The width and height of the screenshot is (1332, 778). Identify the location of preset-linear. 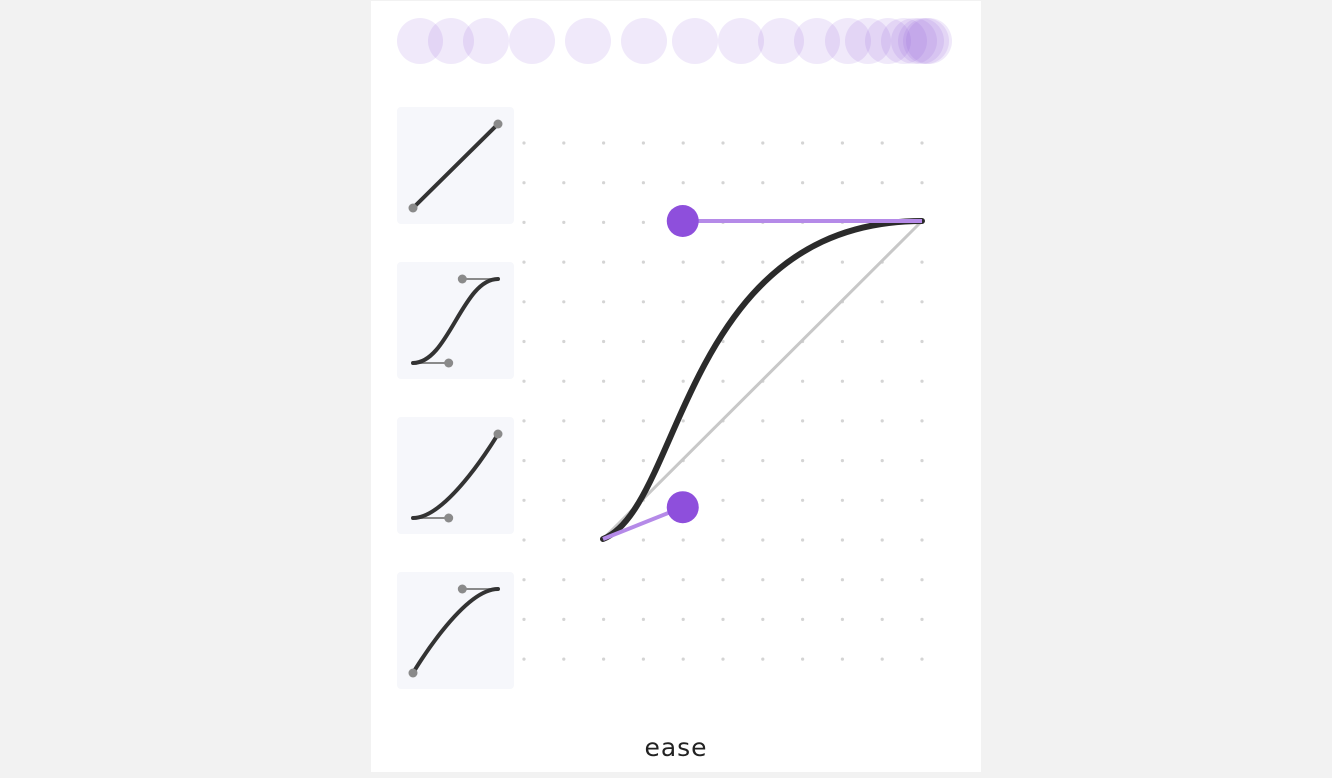
(455, 165).